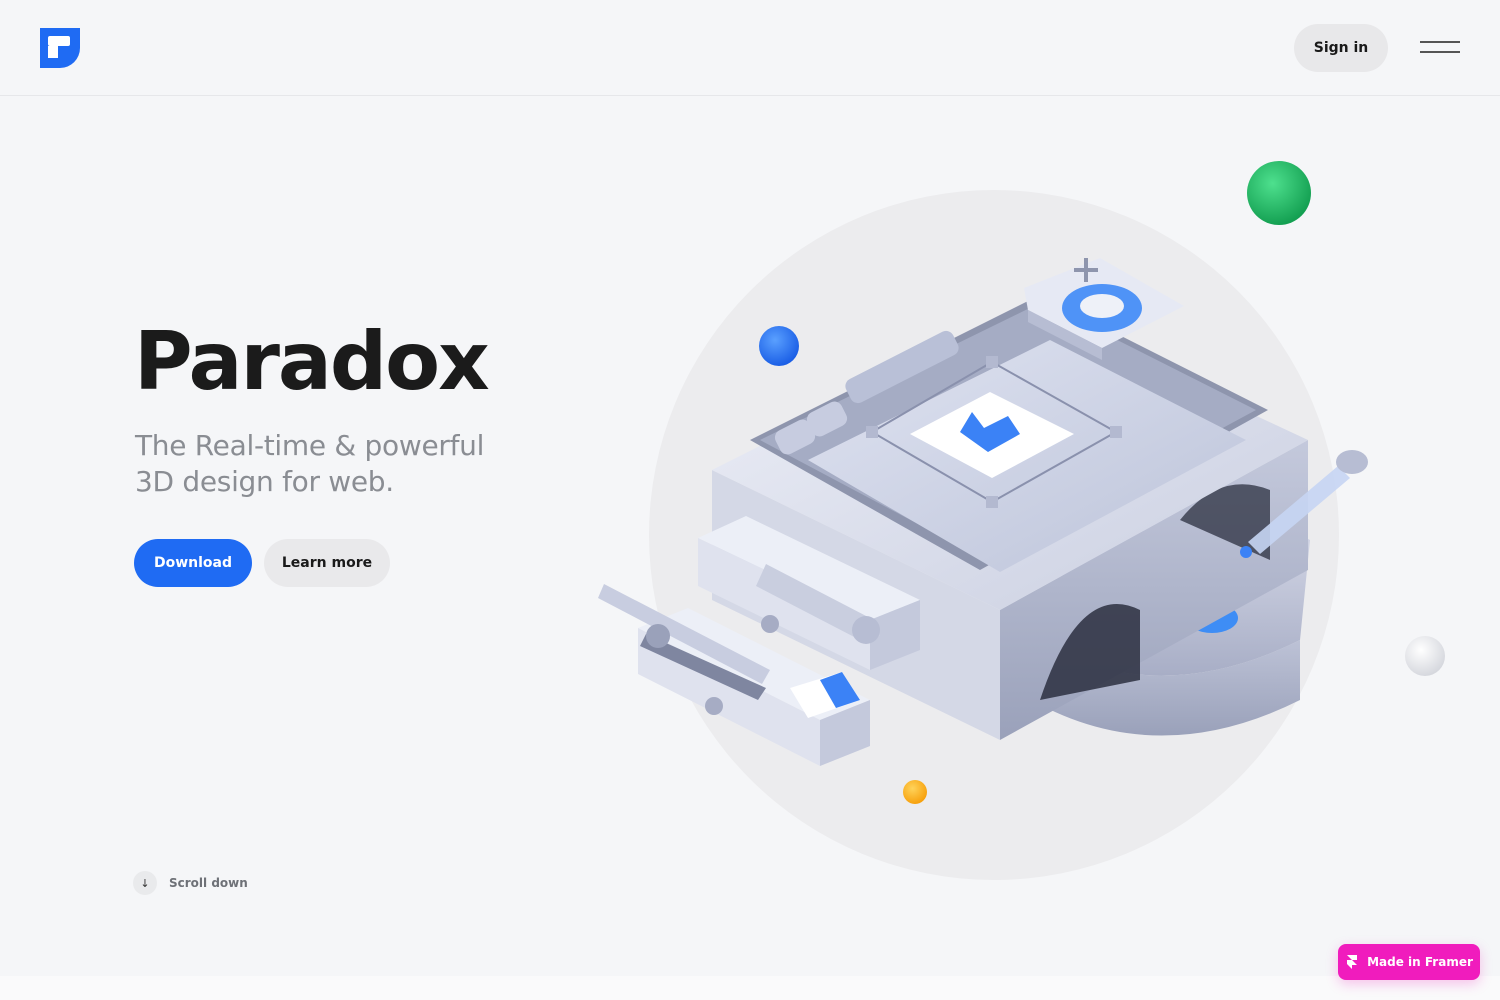 The image size is (1500, 1000). I want to click on yellow-sphere, so click(915, 792).